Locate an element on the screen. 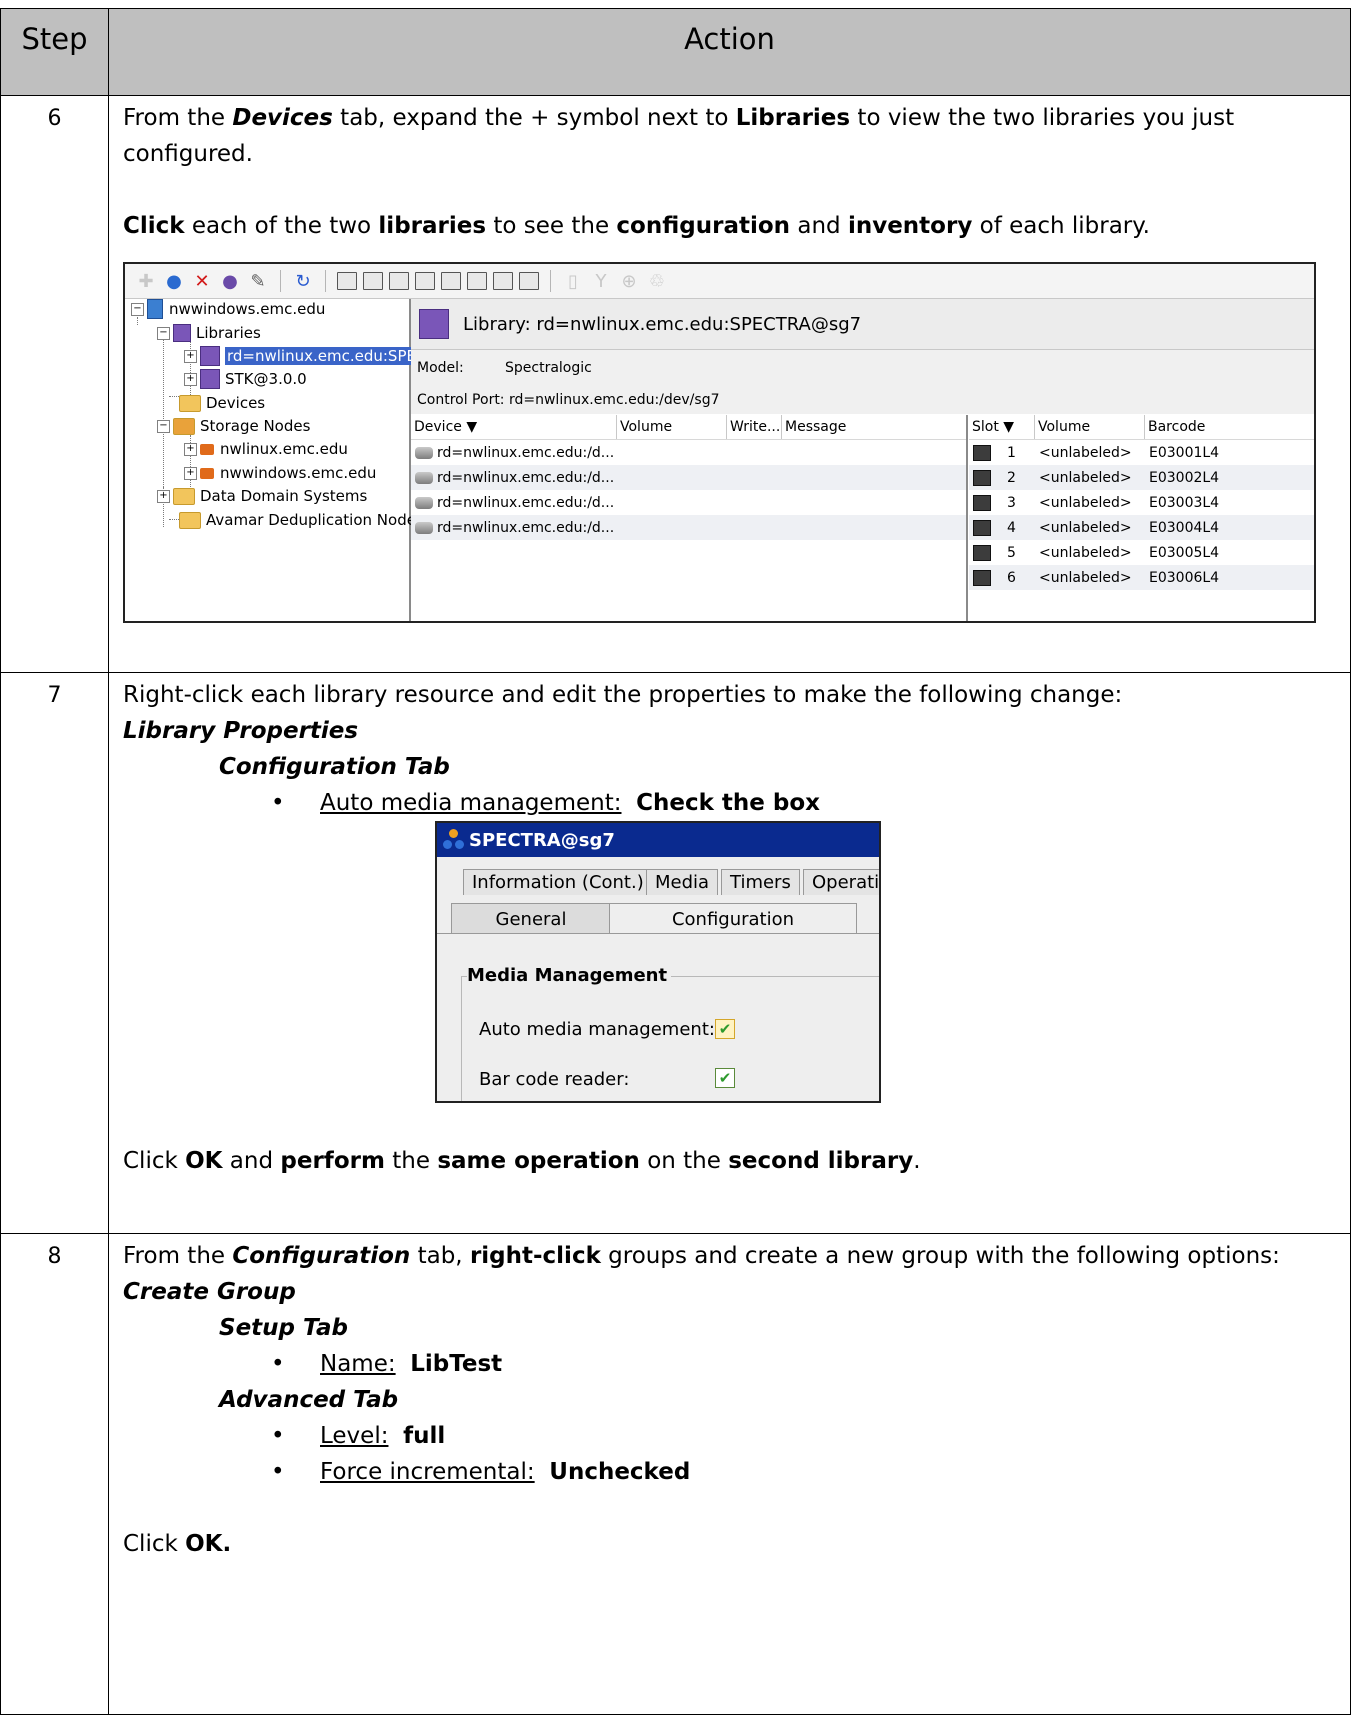 Image resolution: width=1353 pixels, height=1715 pixels. library-header: Library: rd=nwlinux.emc.edu:SPECTRA@sg7 is located at coordinates (862, 324).